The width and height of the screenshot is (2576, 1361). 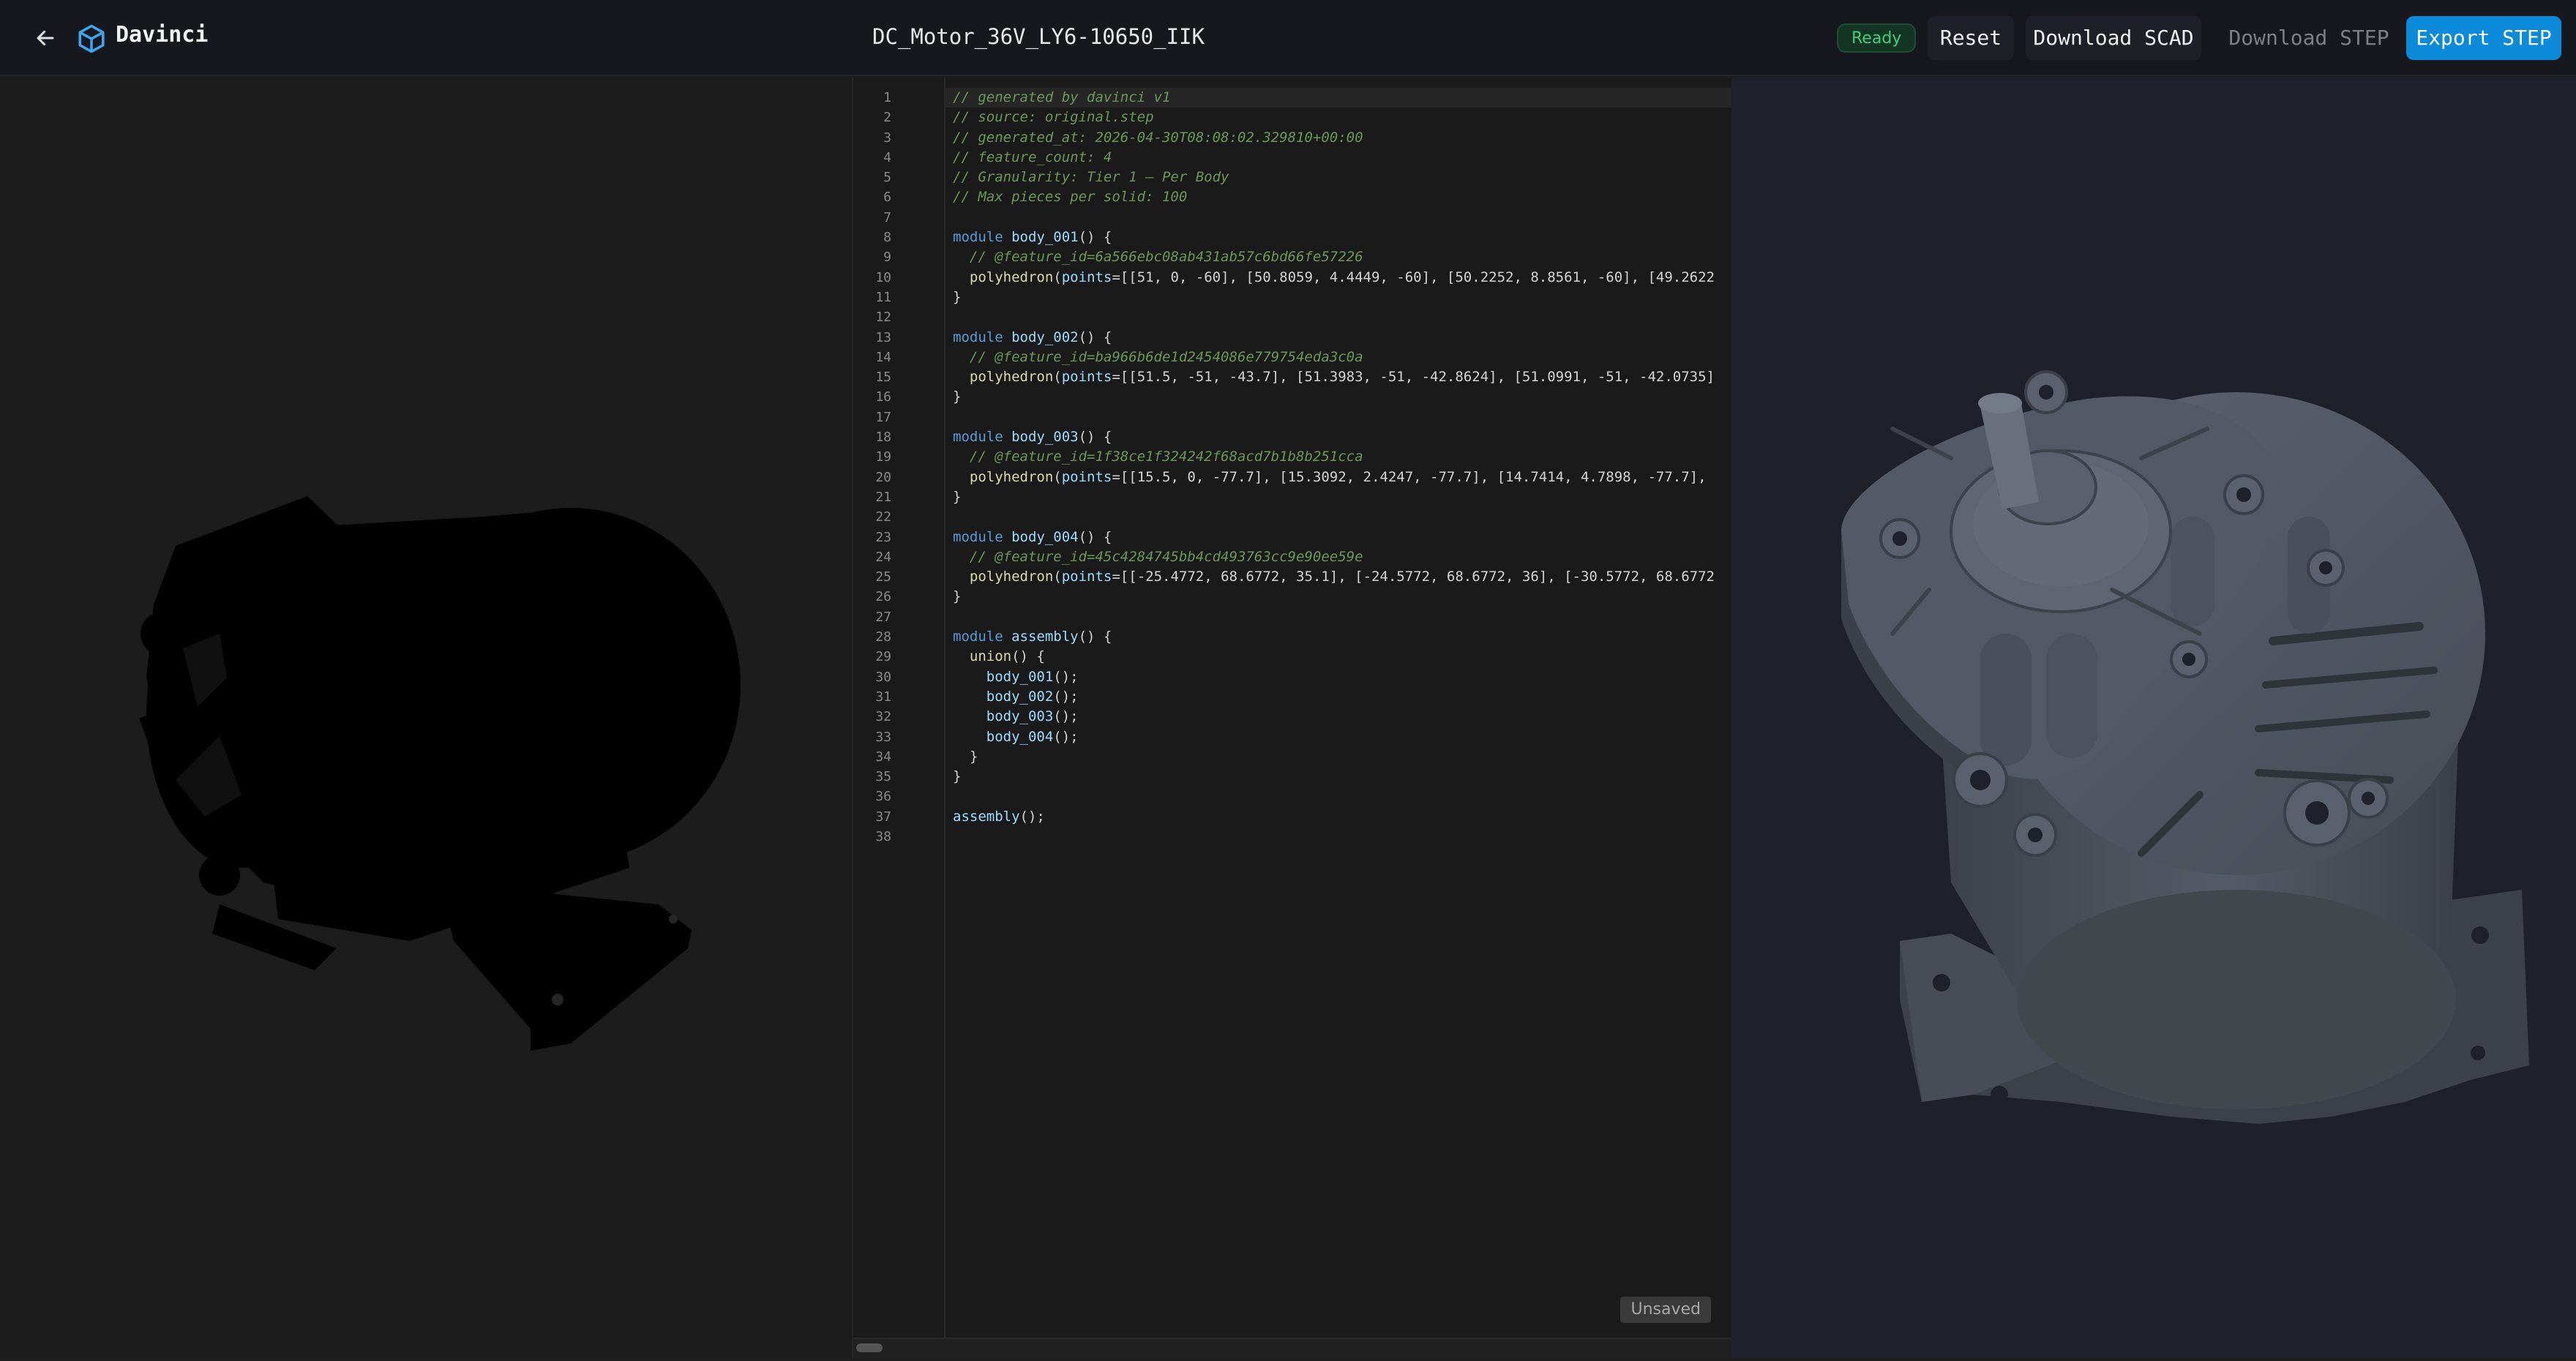 What do you see at coordinates (883, 357) in the screenshot?
I see `line-number: 14` at bounding box center [883, 357].